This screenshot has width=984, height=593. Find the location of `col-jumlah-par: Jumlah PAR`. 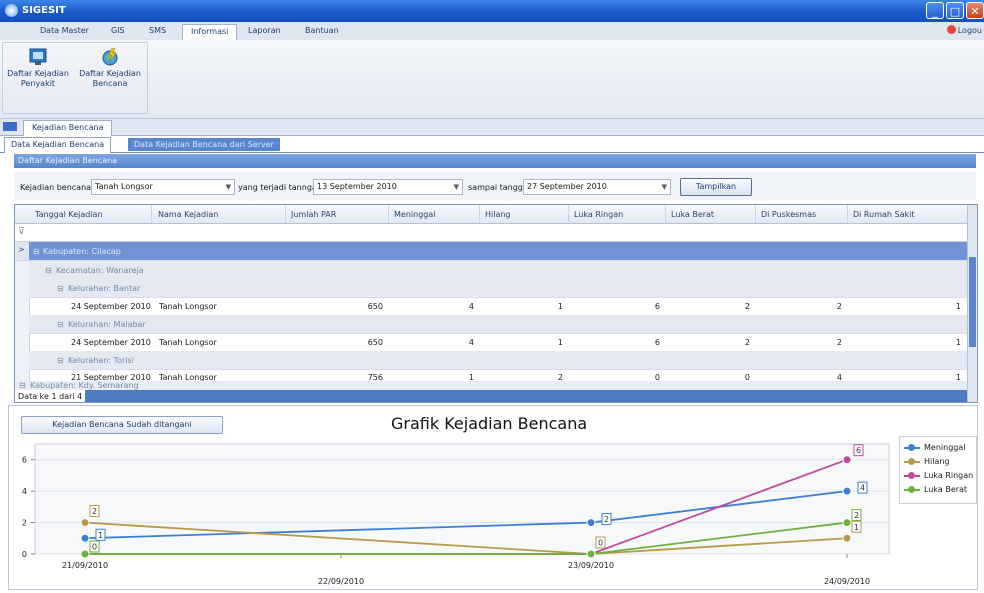

col-jumlah-par: Jumlah PAR is located at coordinates (313, 214).